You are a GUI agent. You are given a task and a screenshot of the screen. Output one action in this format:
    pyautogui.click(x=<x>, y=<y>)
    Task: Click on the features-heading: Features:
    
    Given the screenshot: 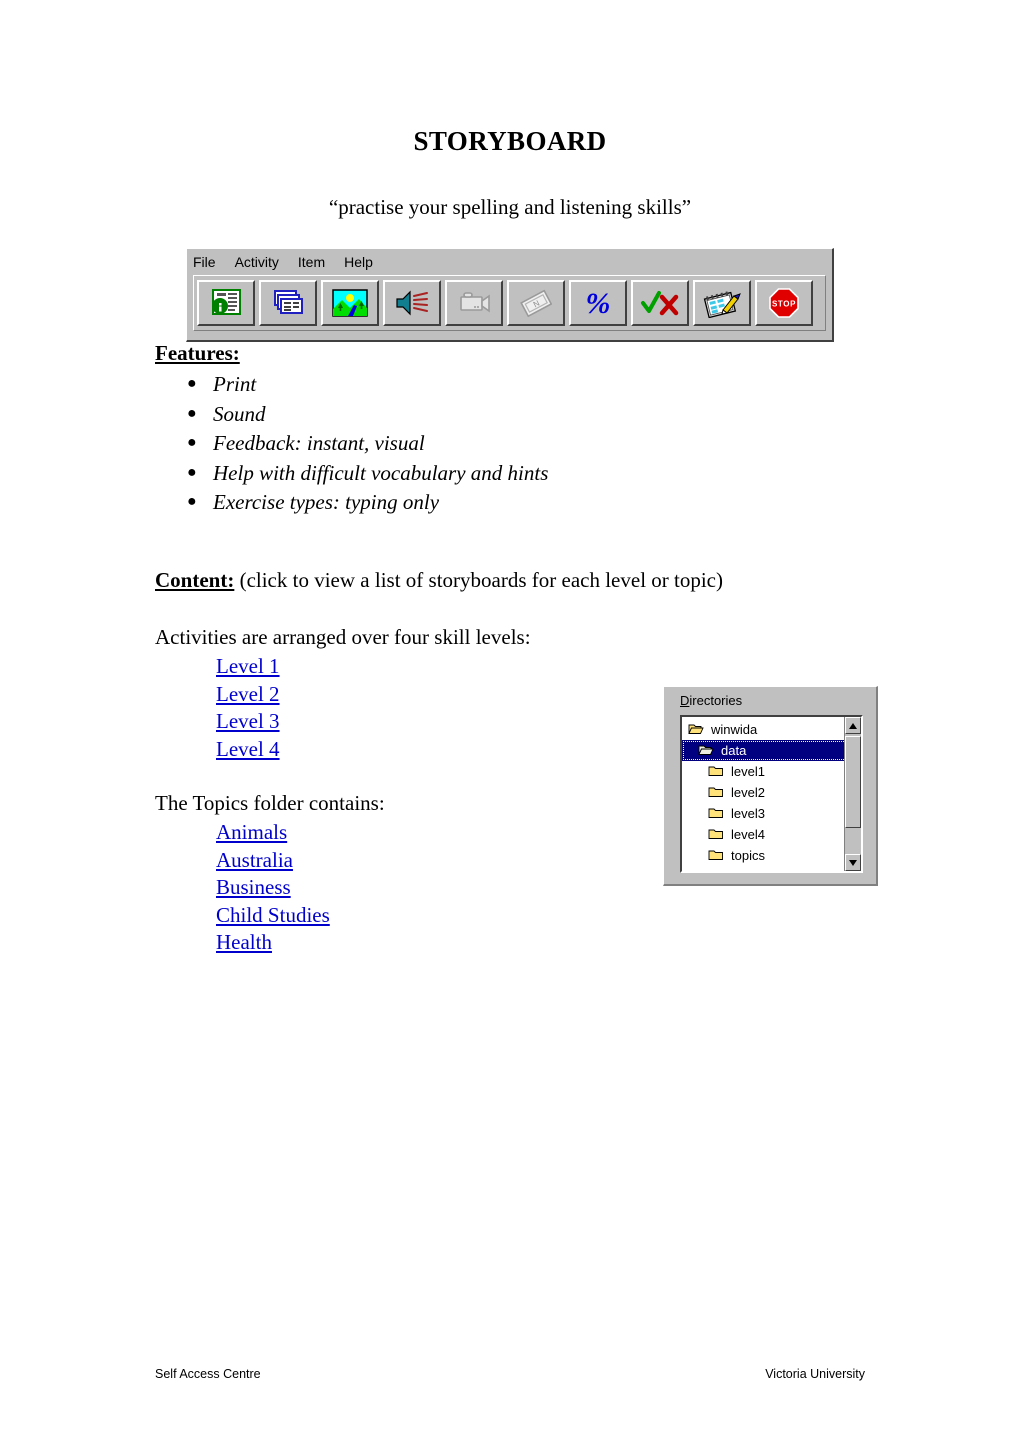 What is the action you would take?
    pyautogui.click(x=197, y=353)
    